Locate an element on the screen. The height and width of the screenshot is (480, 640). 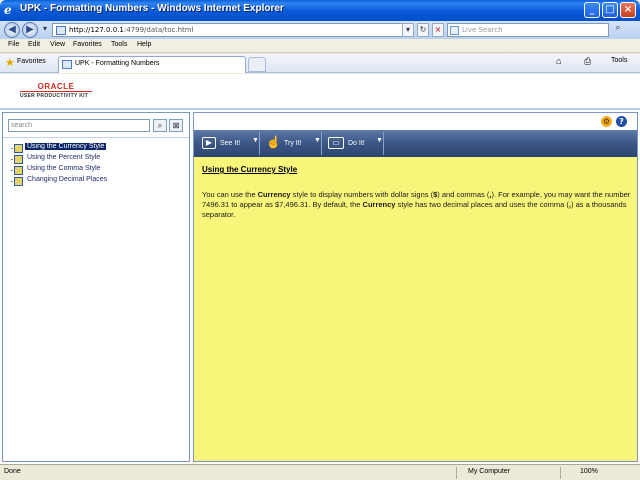
tree-item-label: Changing Decimal Places is located at coordinates (67, 179).